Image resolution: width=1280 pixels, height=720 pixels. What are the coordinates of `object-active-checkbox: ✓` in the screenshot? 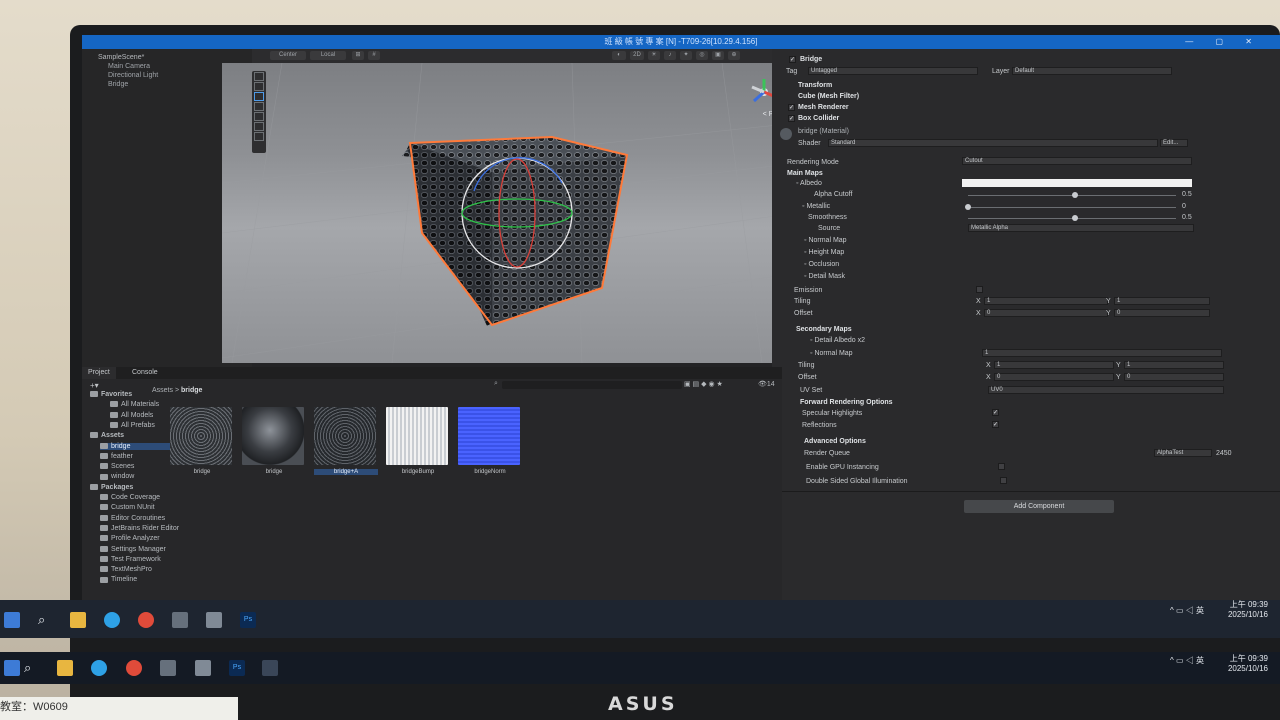 It's located at (792, 59).